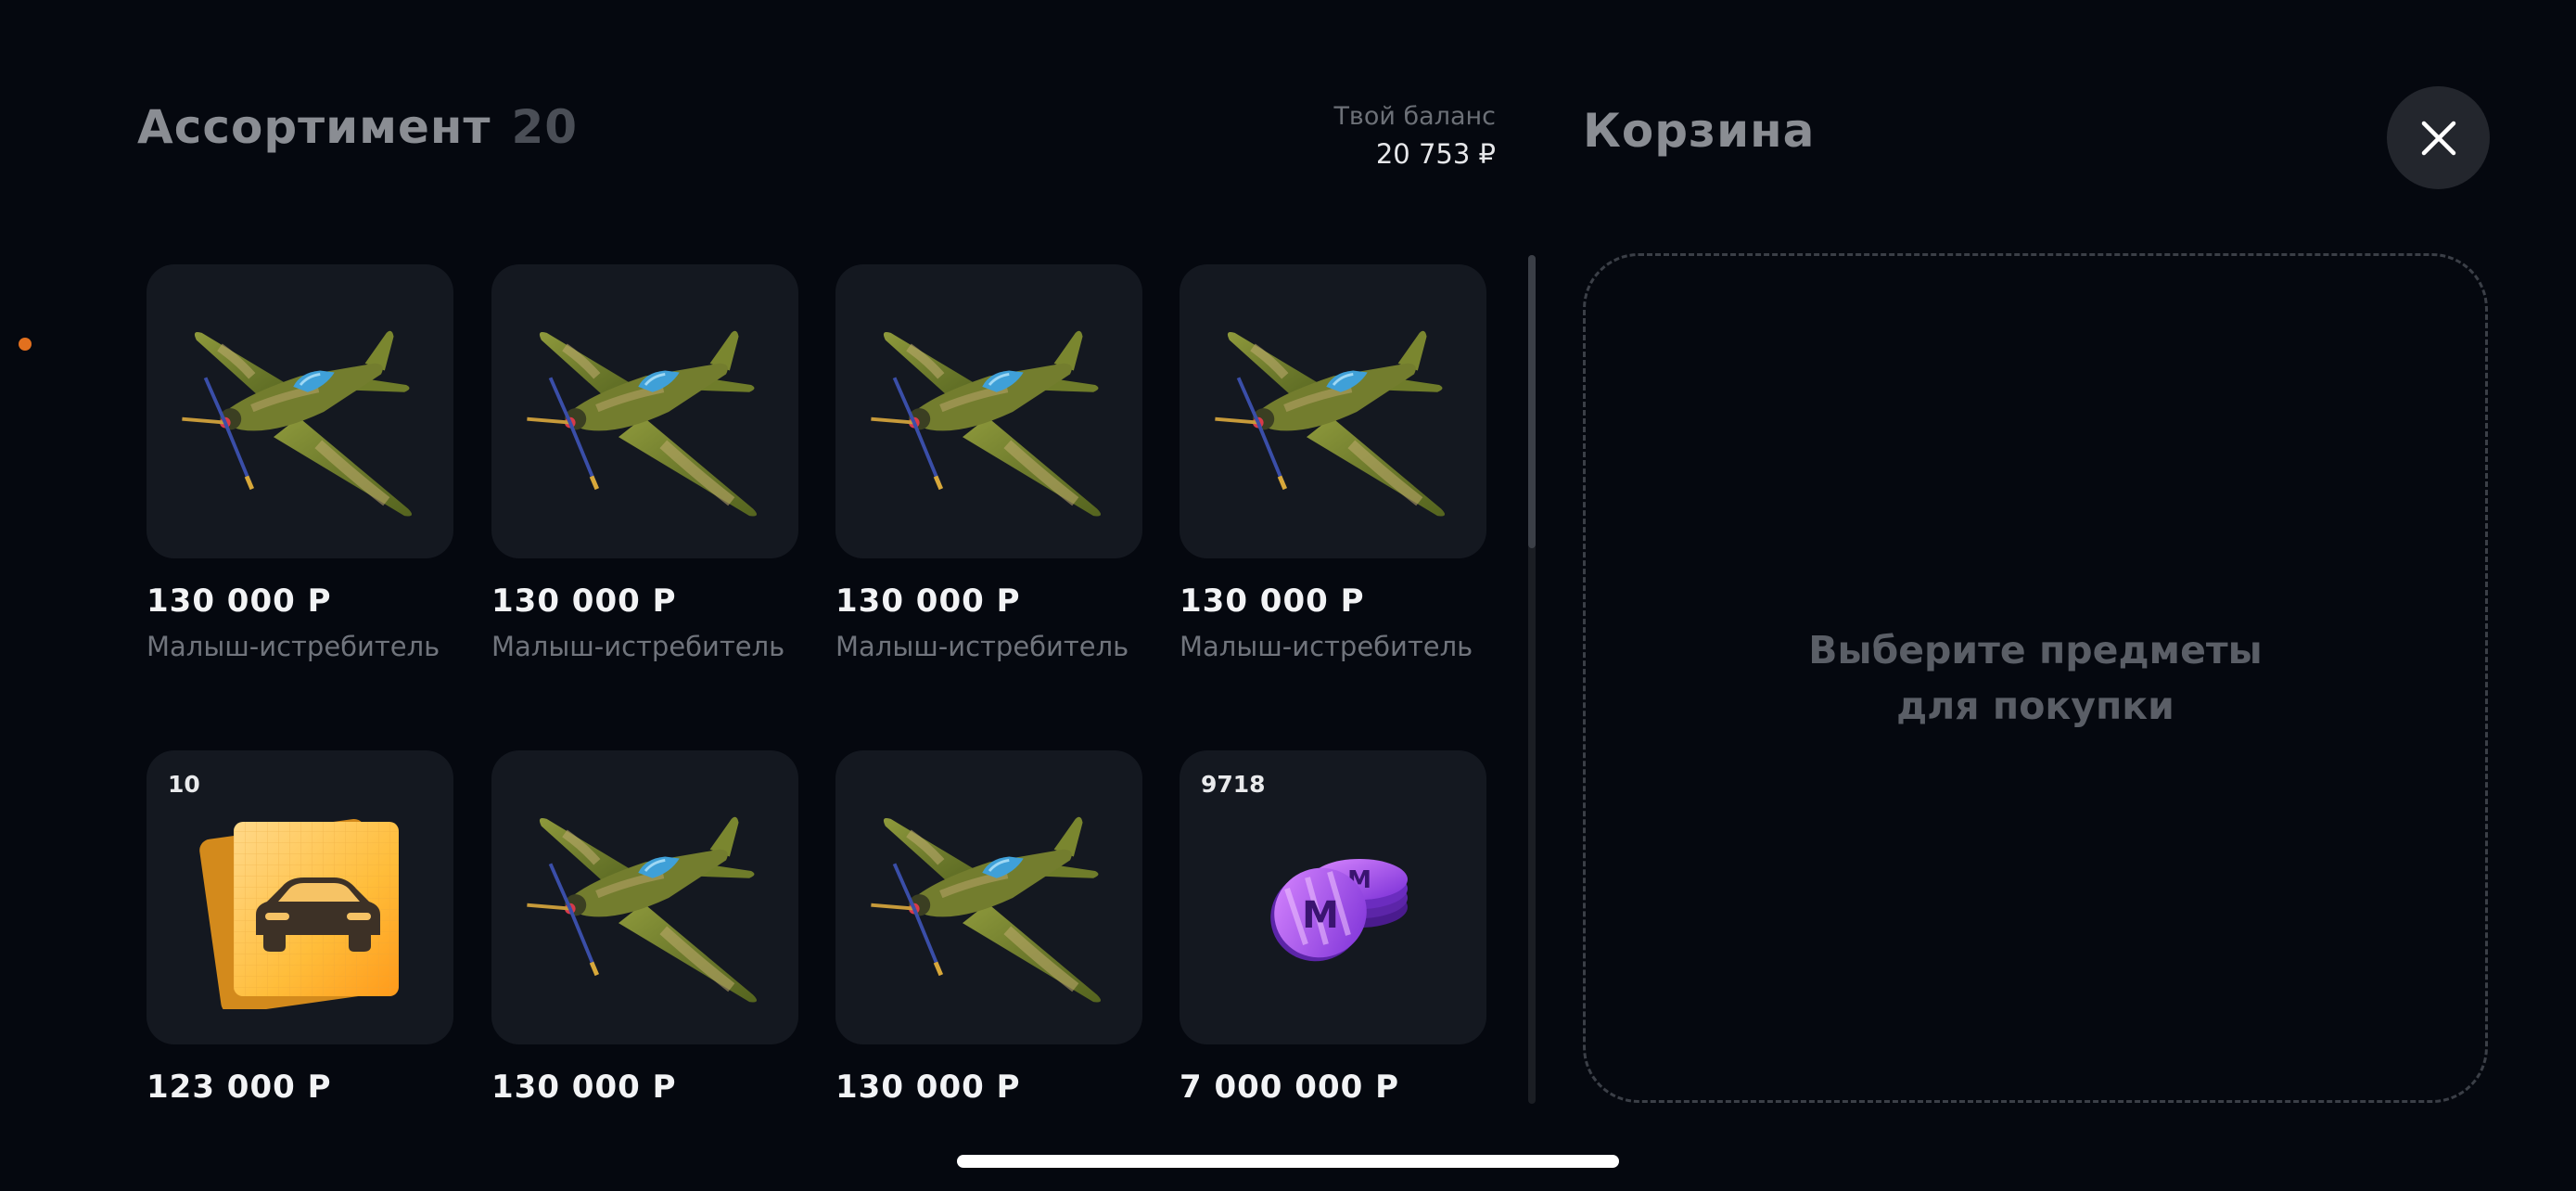  Describe the element at coordinates (2035, 706) in the screenshot. I see `cart-empty-line: для покупки` at that location.